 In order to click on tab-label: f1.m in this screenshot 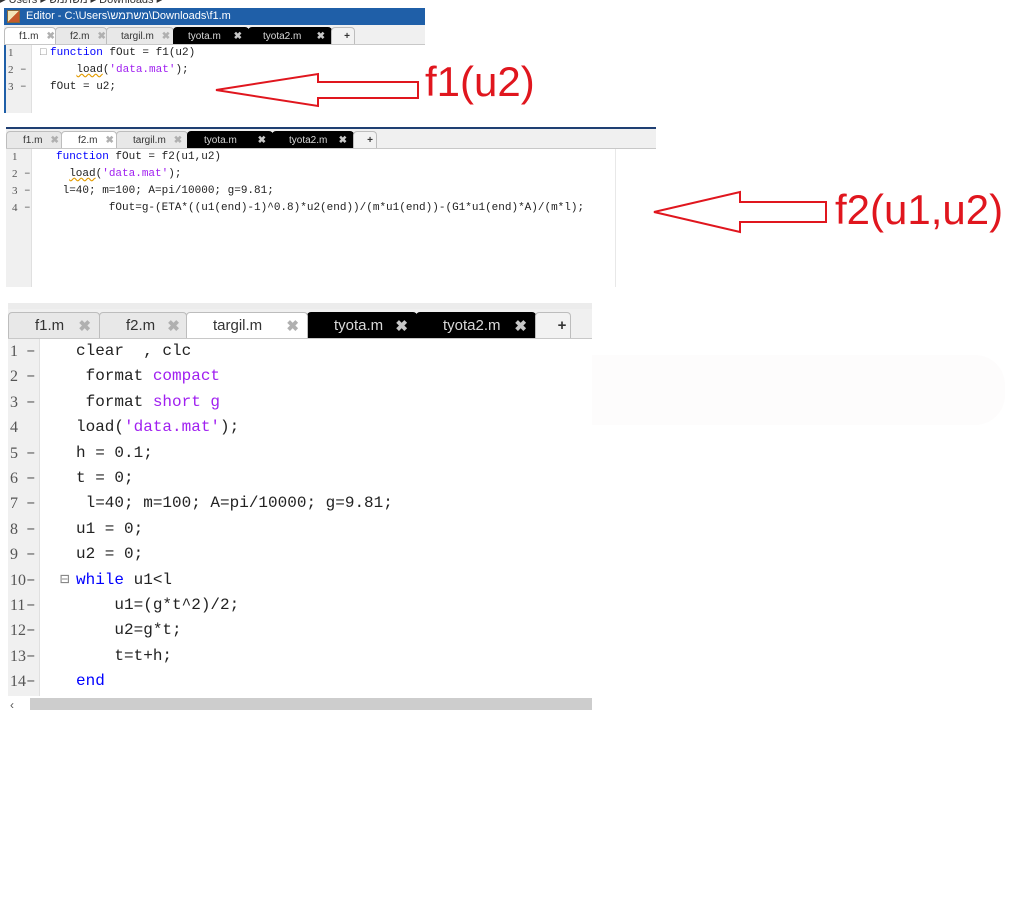, I will do `click(29, 36)`.